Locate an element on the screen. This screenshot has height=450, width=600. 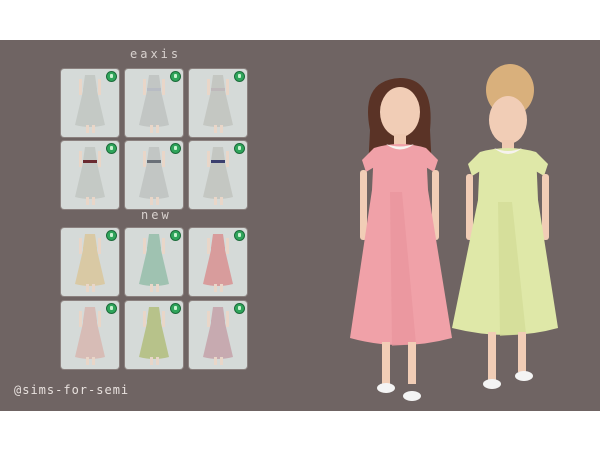
eaxis-heading: eaxis is located at coordinates (156, 54).